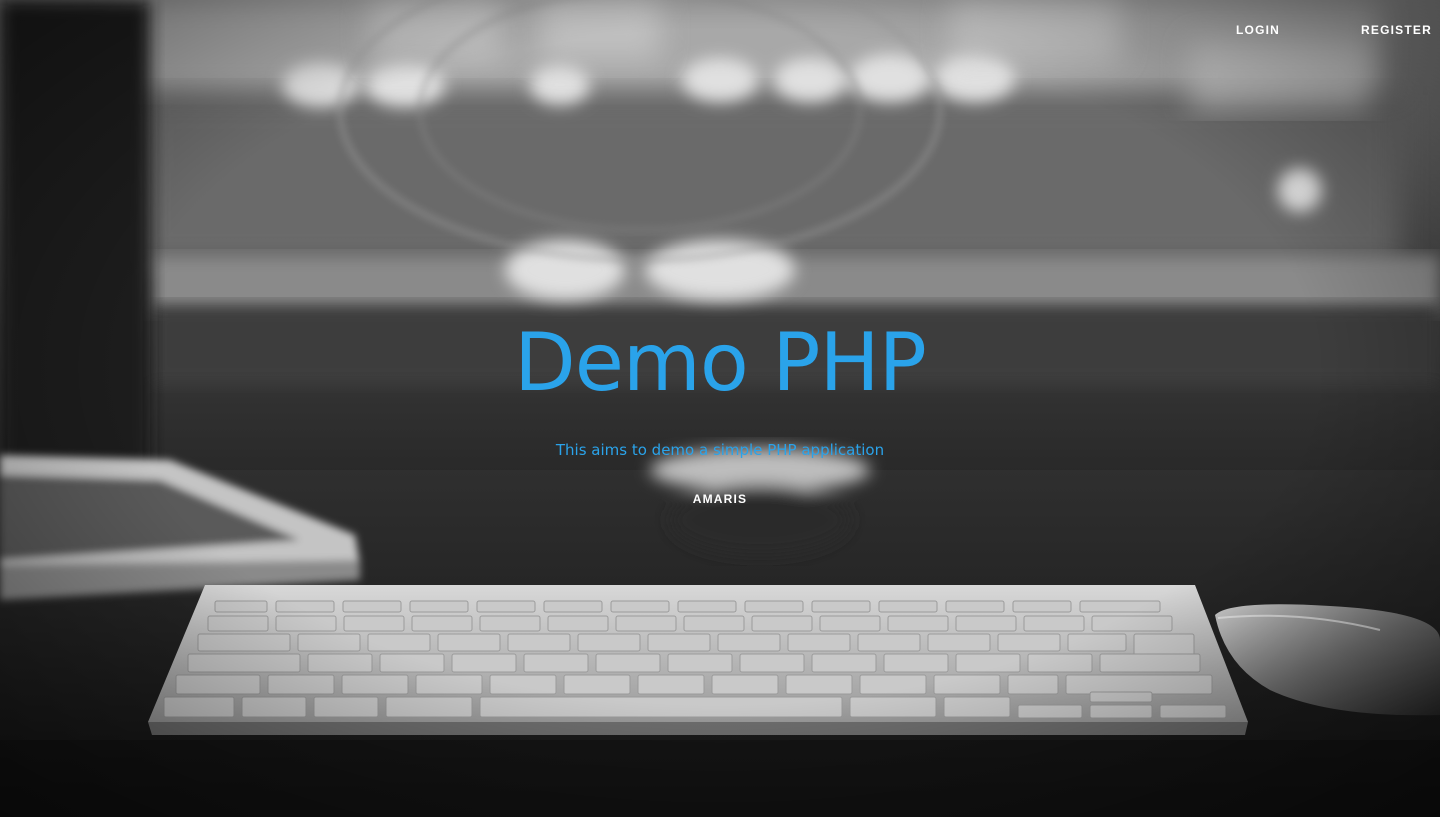 The width and height of the screenshot is (1440, 817). What do you see at coordinates (720, 362) in the screenshot?
I see `page-title: Demo PHP` at bounding box center [720, 362].